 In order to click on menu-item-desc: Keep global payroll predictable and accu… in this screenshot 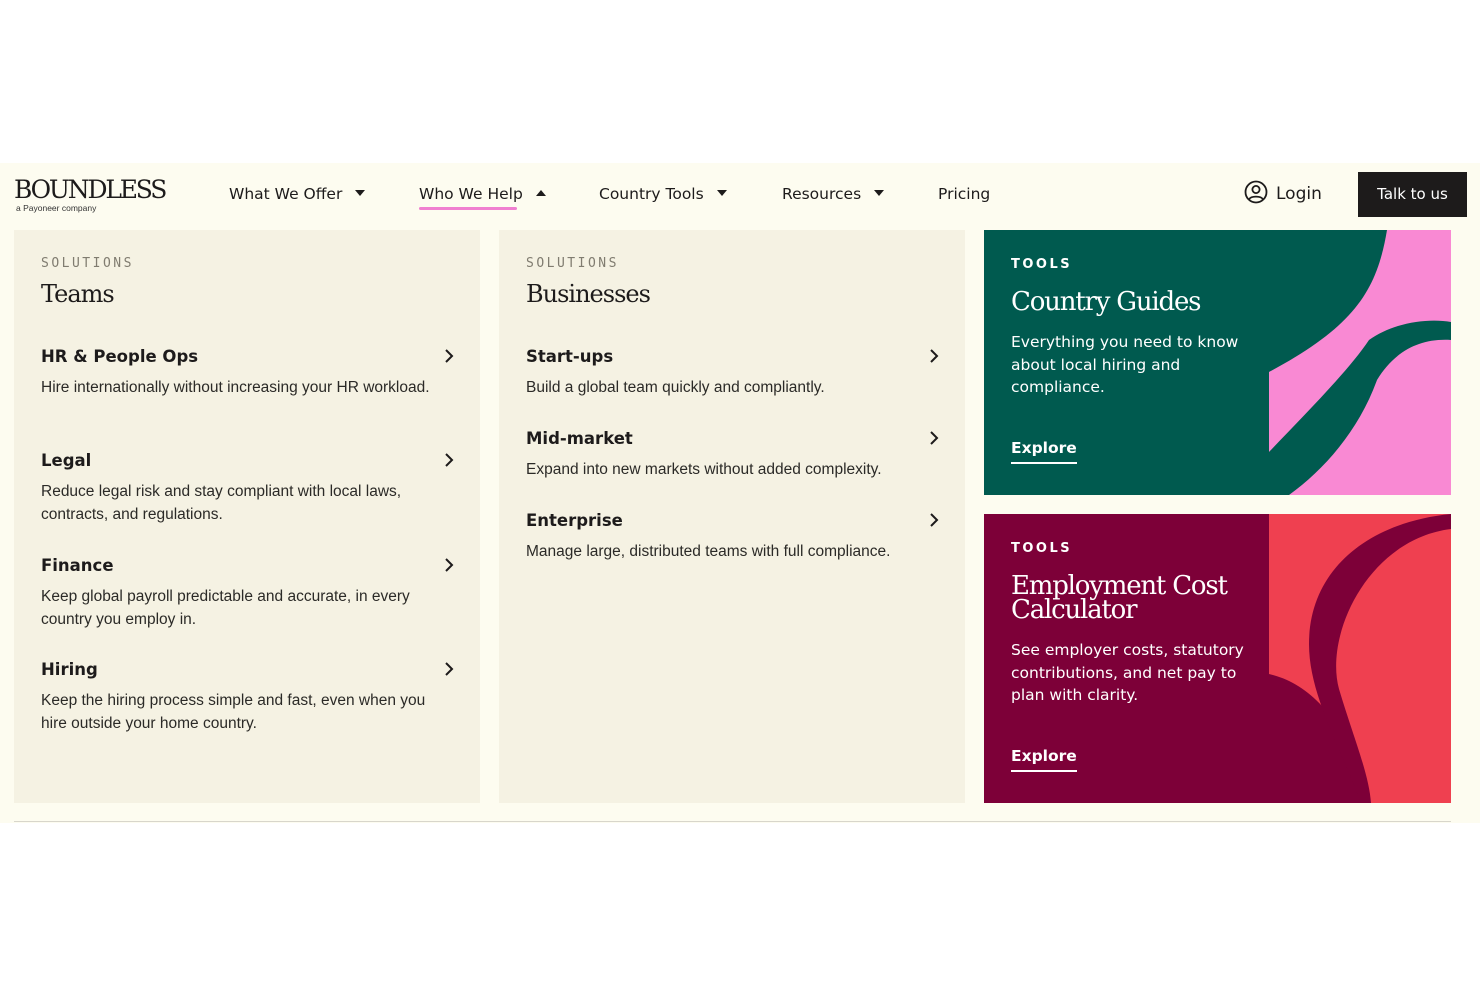, I will do `click(225, 608)`.